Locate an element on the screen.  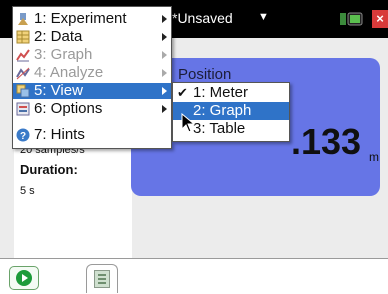
run-icon is located at coordinates (24, 278).